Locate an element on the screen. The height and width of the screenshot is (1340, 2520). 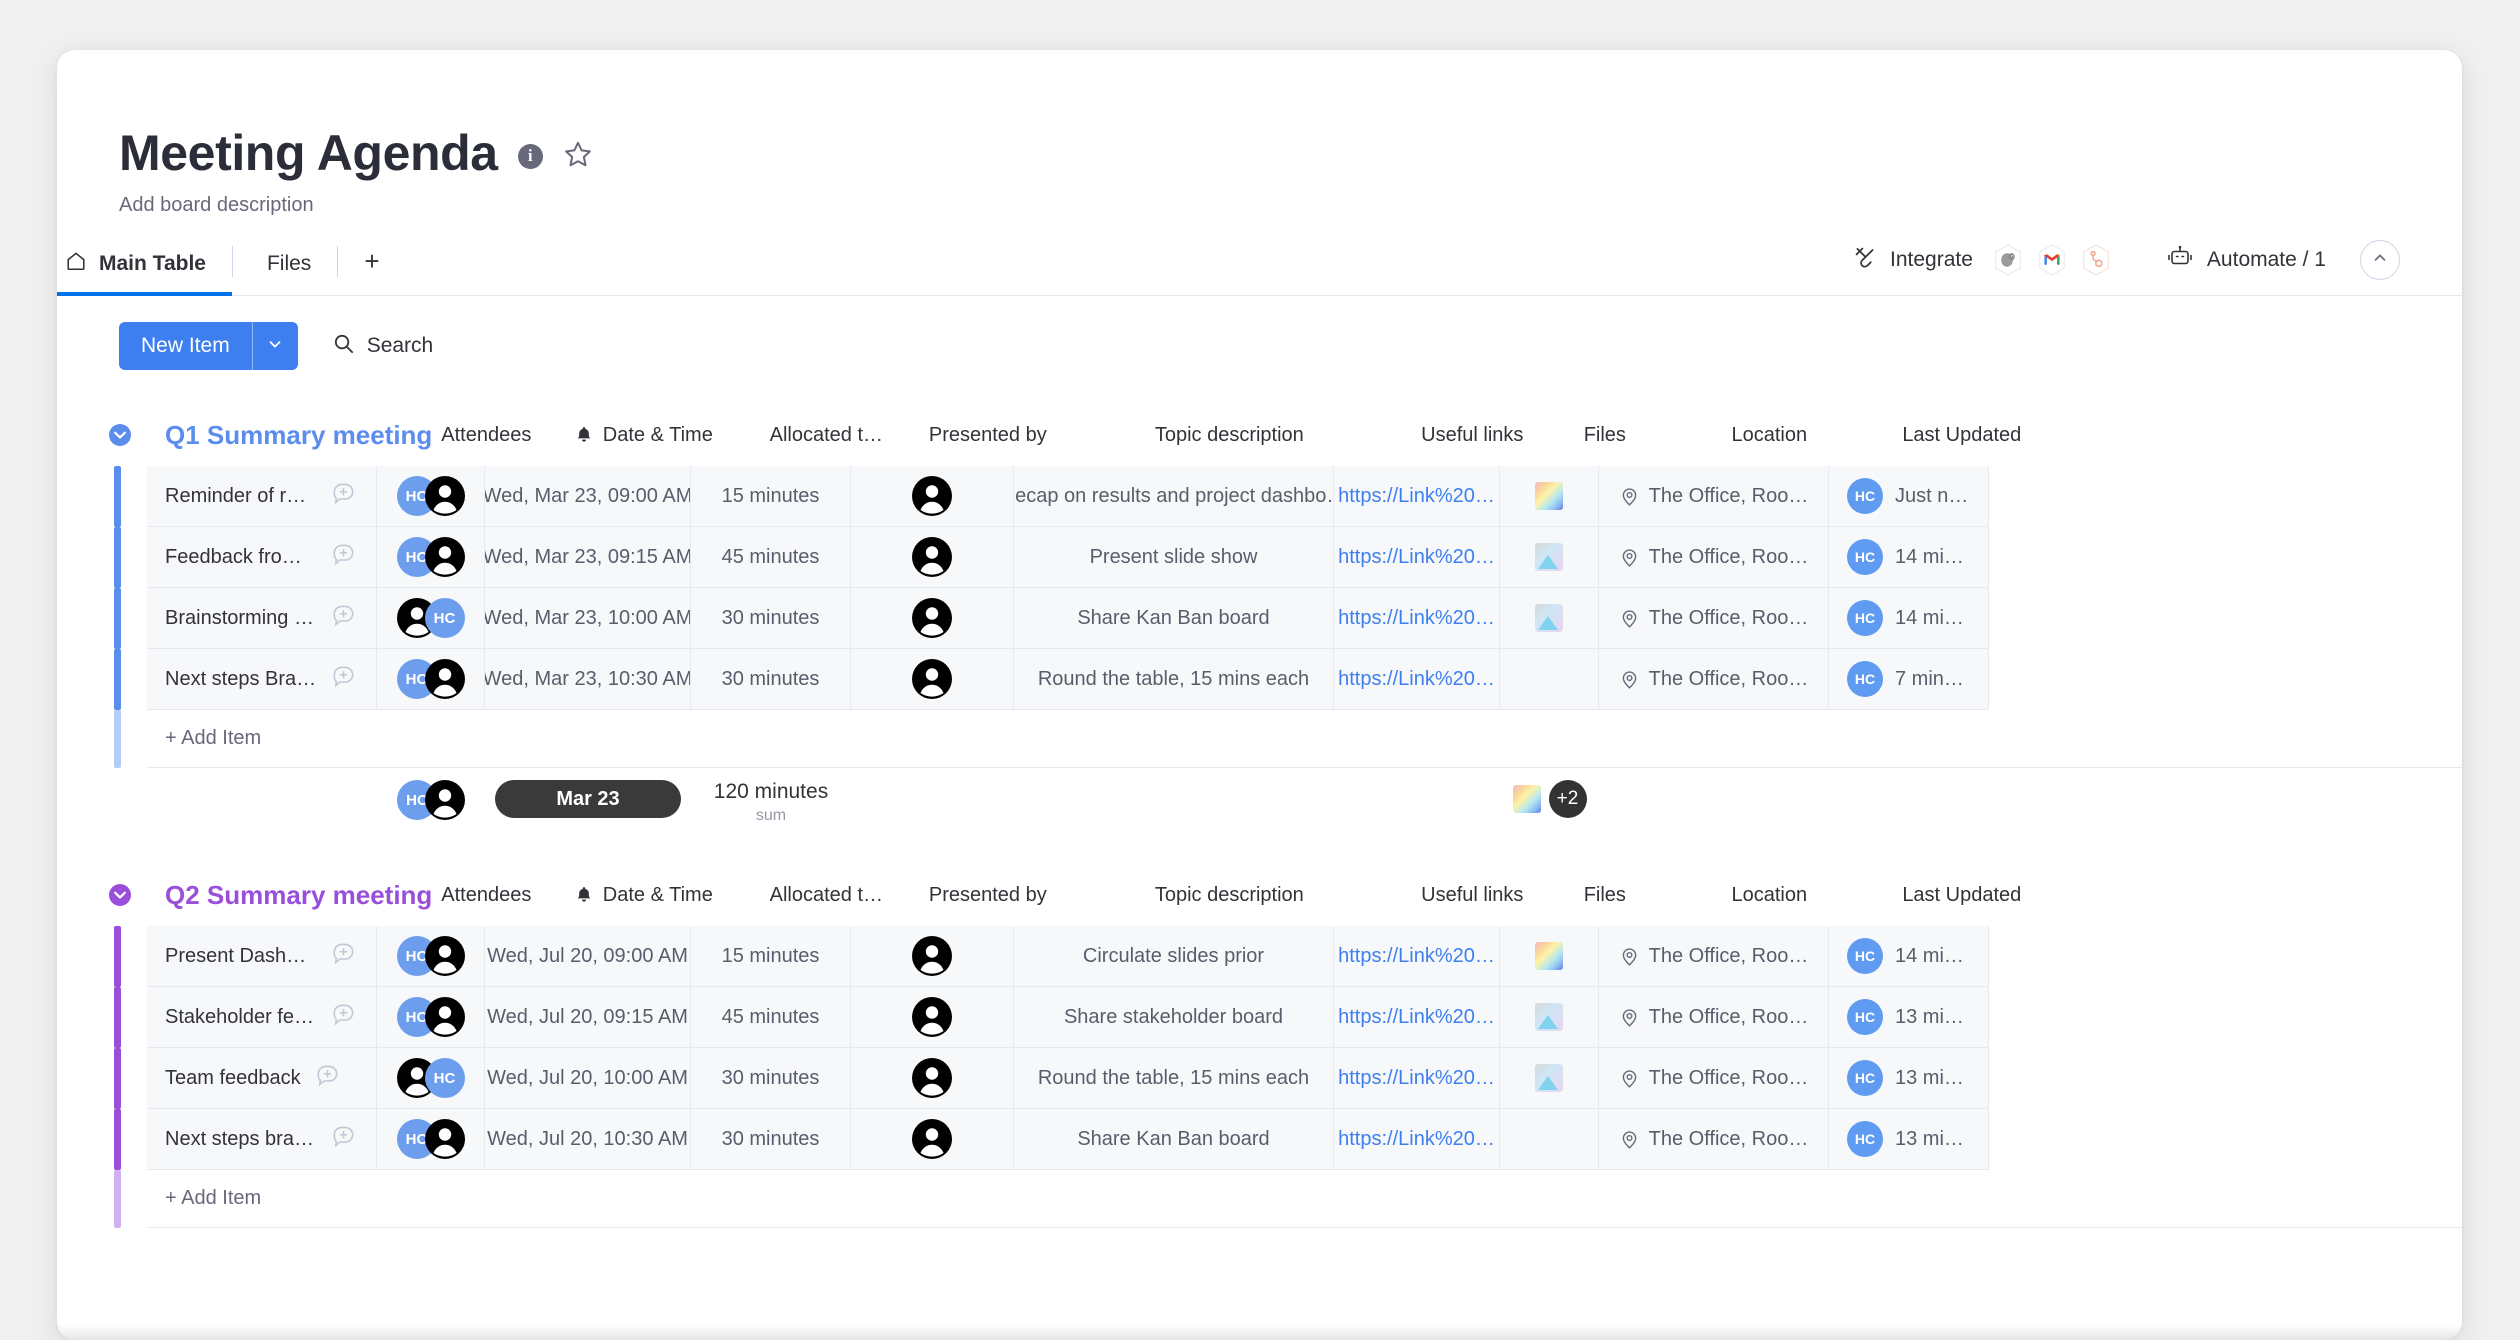
search-button: Search is located at coordinates (382, 346).